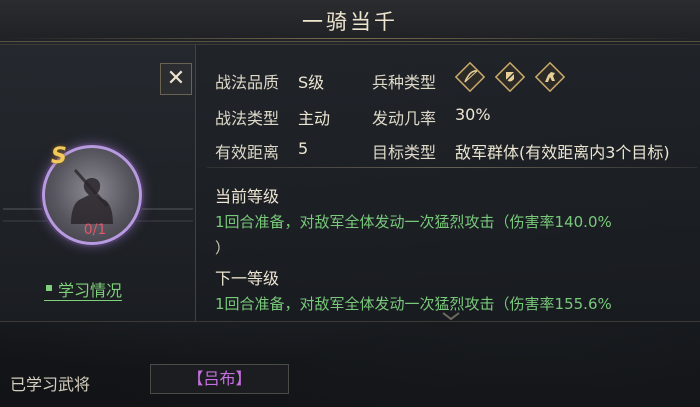 The image size is (700, 407). I want to click on bow-icon, so click(470, 77).